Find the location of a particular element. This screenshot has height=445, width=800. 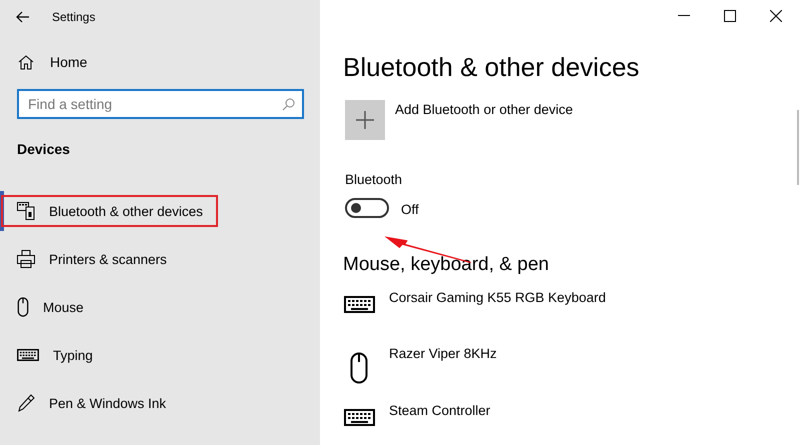

maximize-icon is located at coordinates (730, 16).